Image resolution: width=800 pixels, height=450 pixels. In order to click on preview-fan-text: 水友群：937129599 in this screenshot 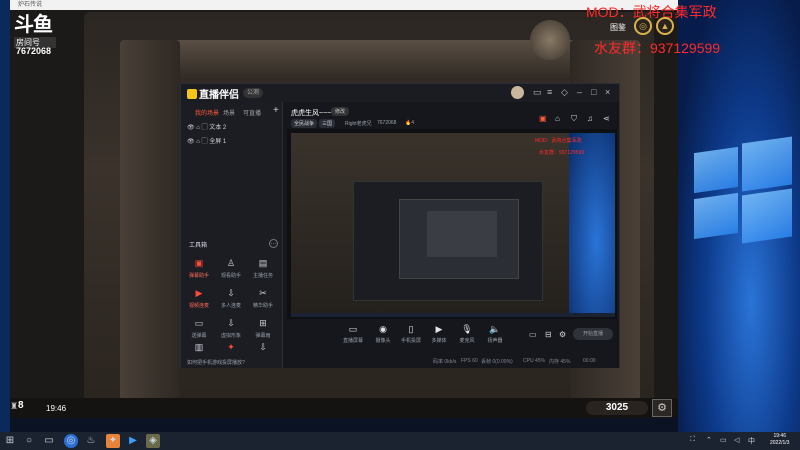, I will do `click(562, 153)`.